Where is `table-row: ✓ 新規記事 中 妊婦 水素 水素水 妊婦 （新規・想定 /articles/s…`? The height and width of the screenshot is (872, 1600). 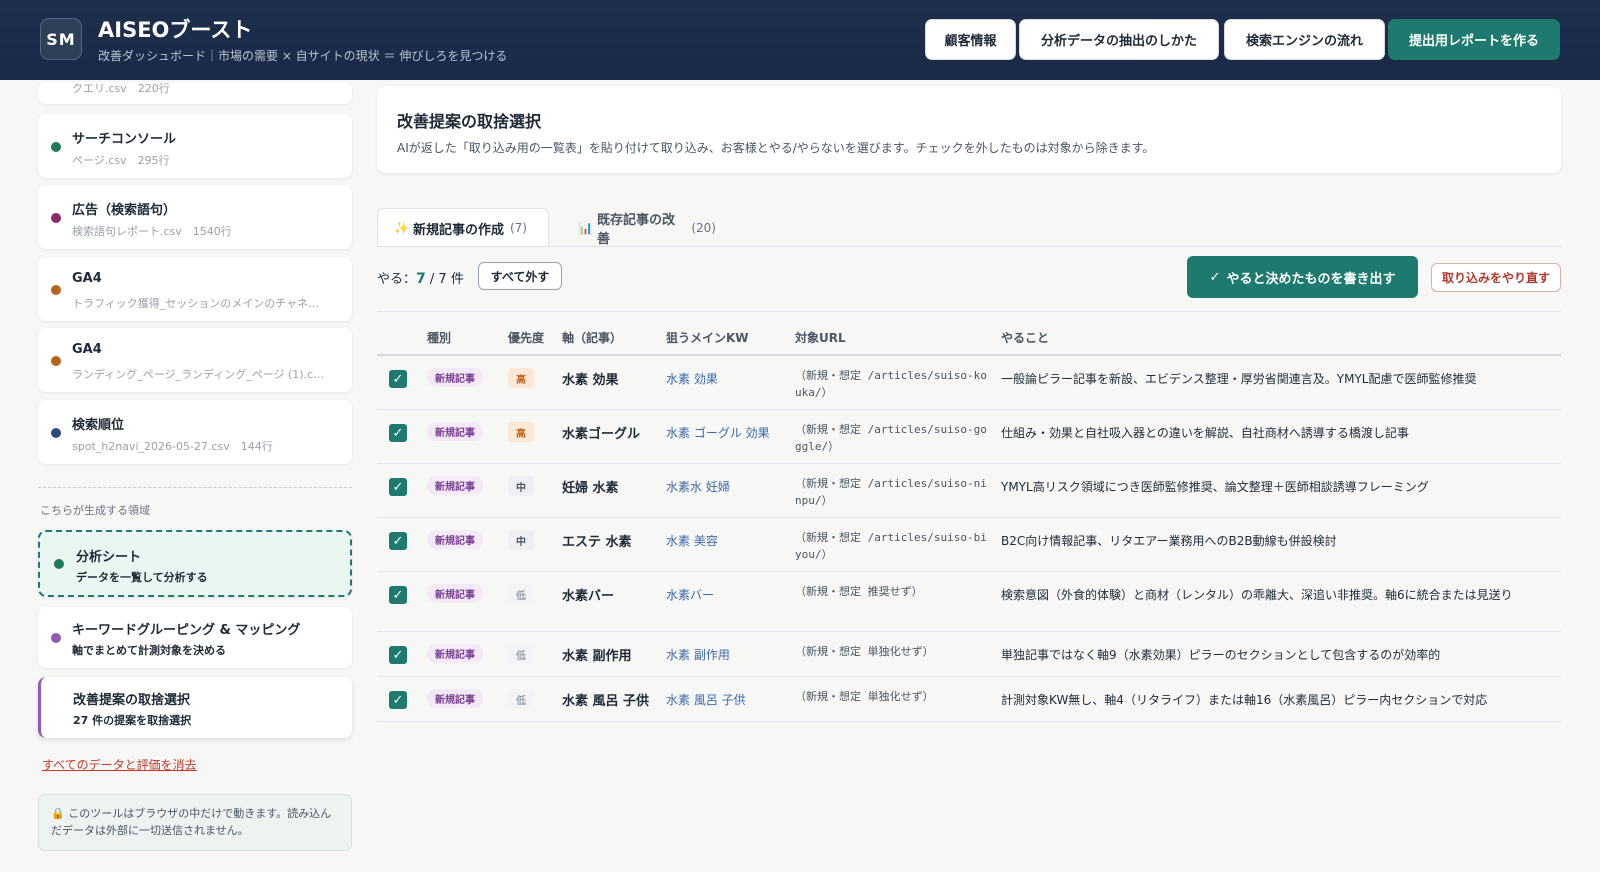 table-row: ✓ 新規記事 中 妊婦 水素 水素水 妊婦 （新規・想定 /articles/s… is located at coordinates (969, 491).